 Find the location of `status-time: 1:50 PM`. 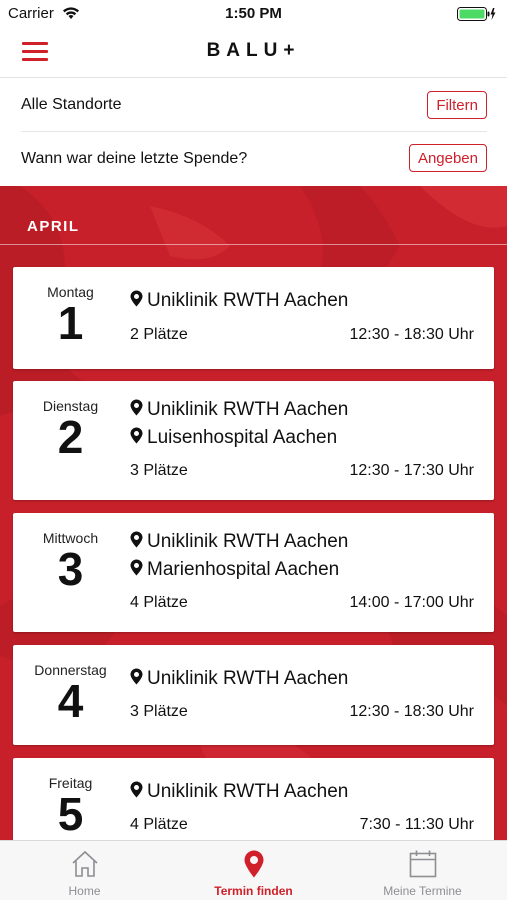

status-time: 1:50 PM is located at coordinates (253, 13).